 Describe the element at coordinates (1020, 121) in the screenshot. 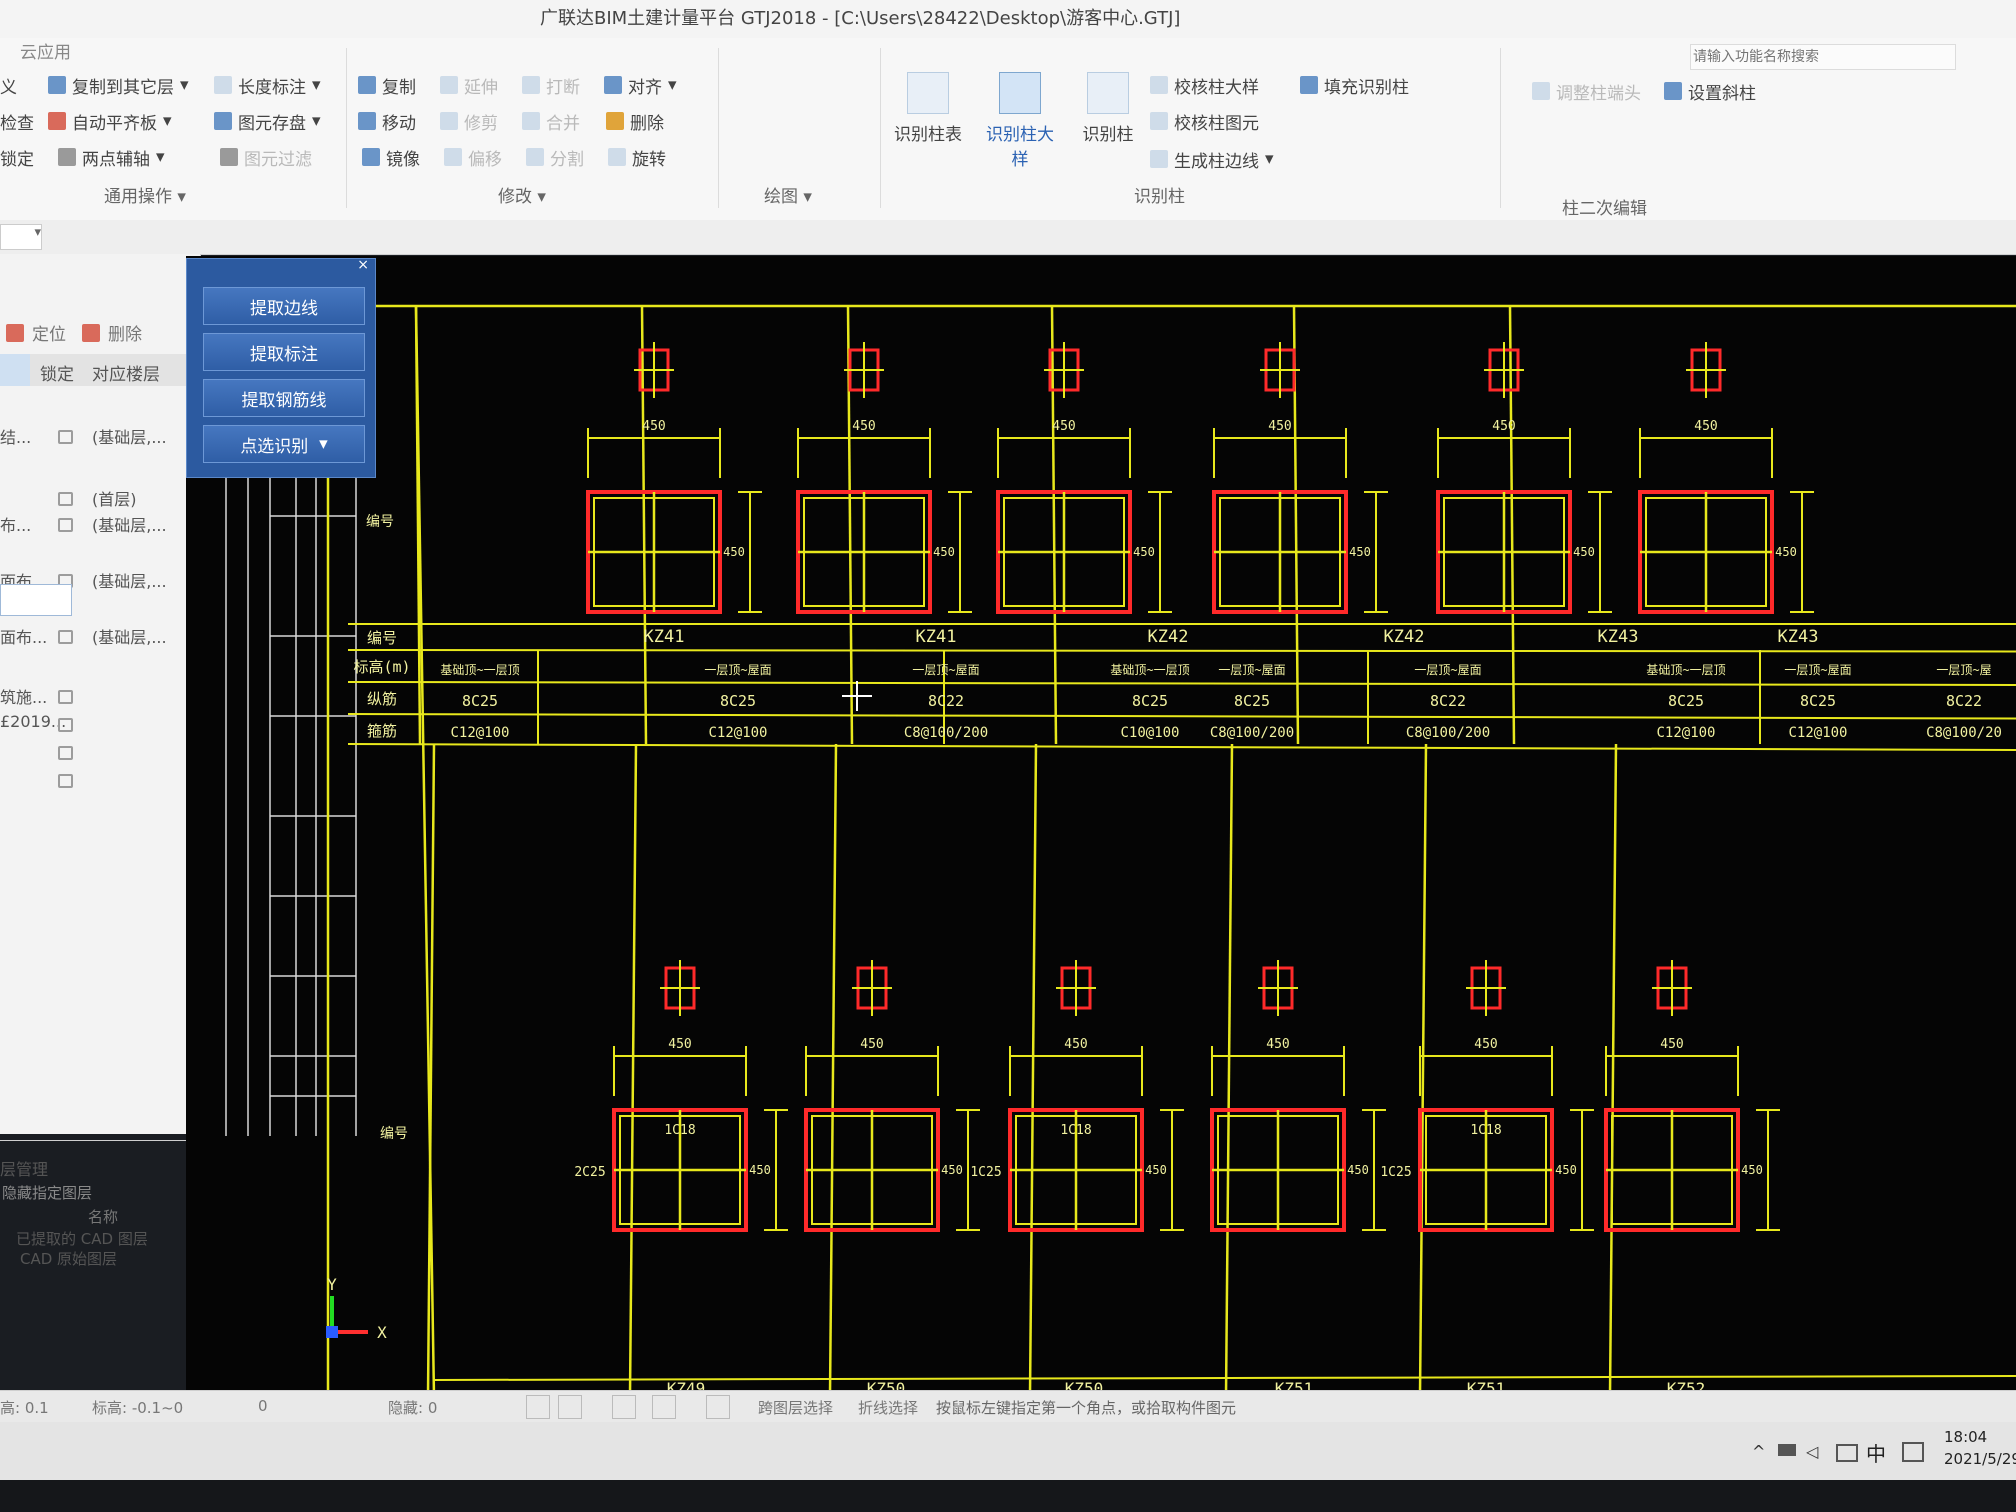

I see `identify-col-detail-button: 识别柱大样` at that location.